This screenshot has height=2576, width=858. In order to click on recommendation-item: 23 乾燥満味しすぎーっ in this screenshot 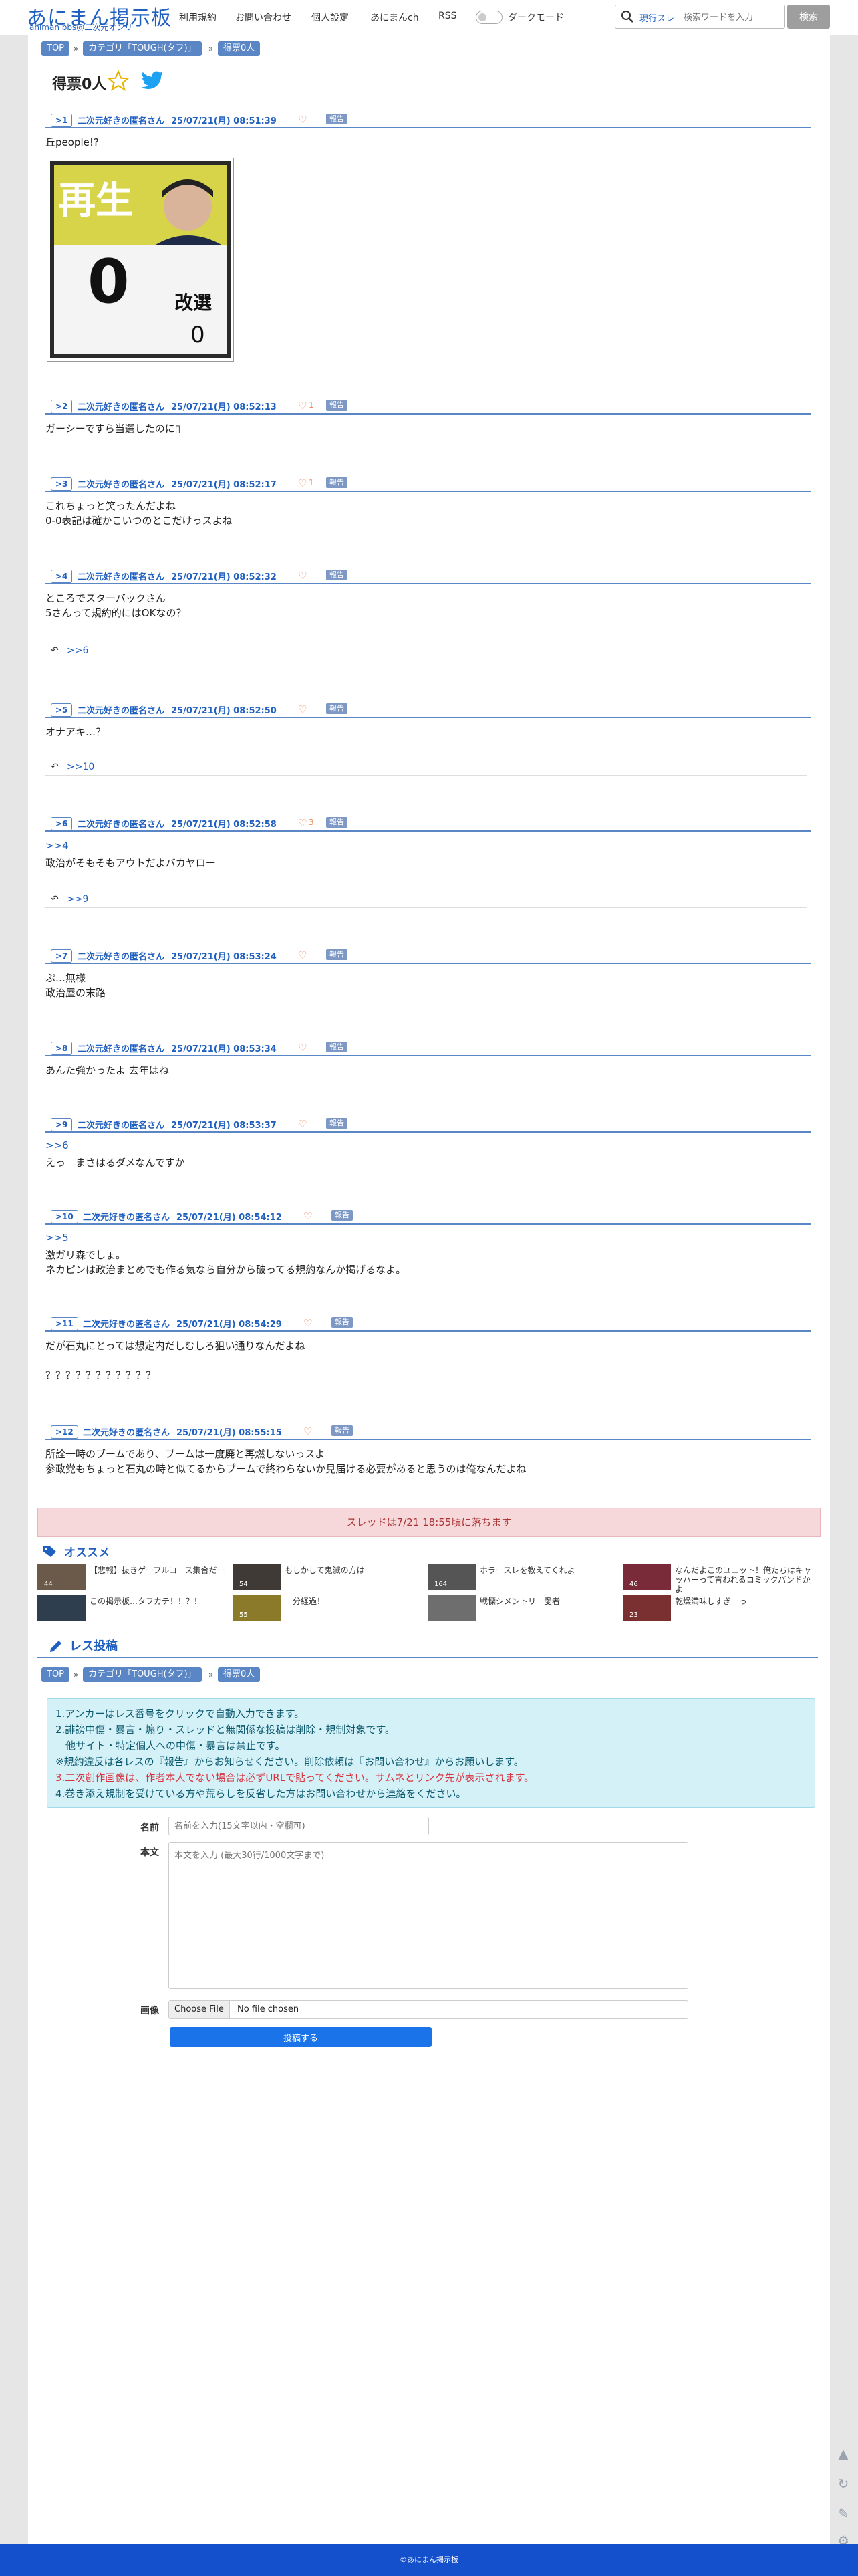, I will do `click(720, 1608)`.